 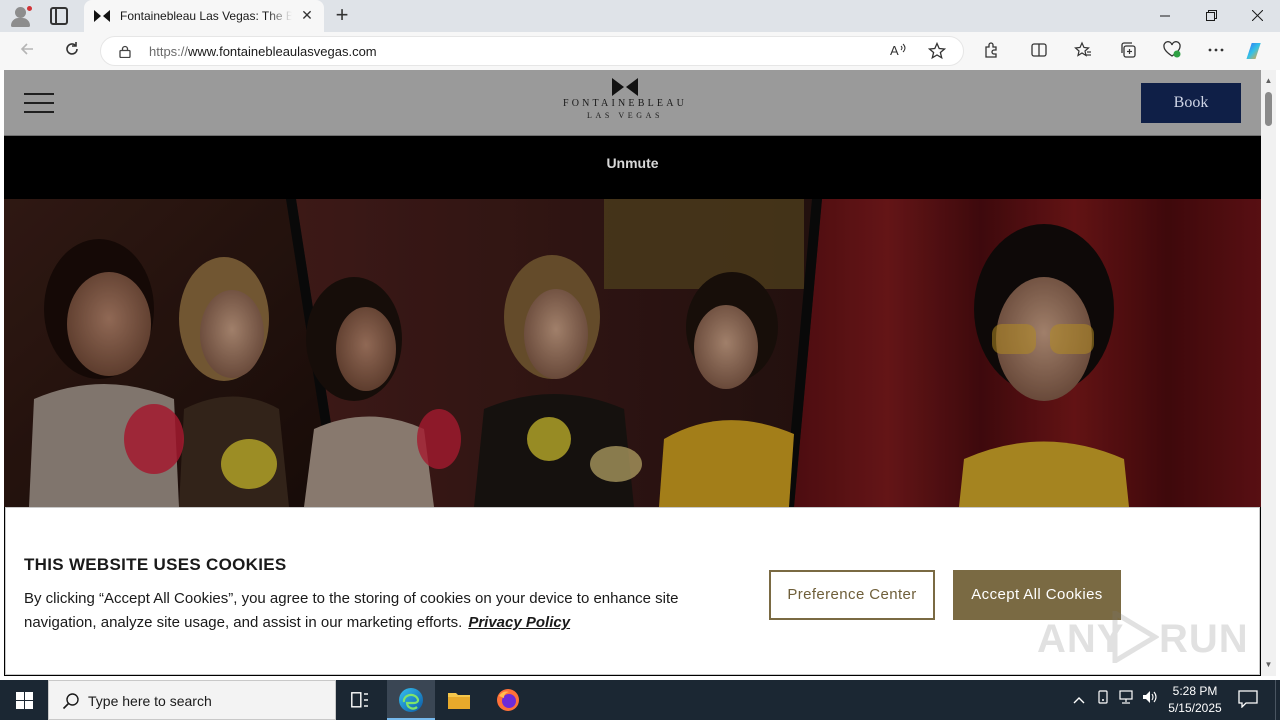 What do you see at coordinates (1268, 373) in the screenshot?
I see `page-scrollbar: ▲ ▼` at bounding box center [1268, 373].